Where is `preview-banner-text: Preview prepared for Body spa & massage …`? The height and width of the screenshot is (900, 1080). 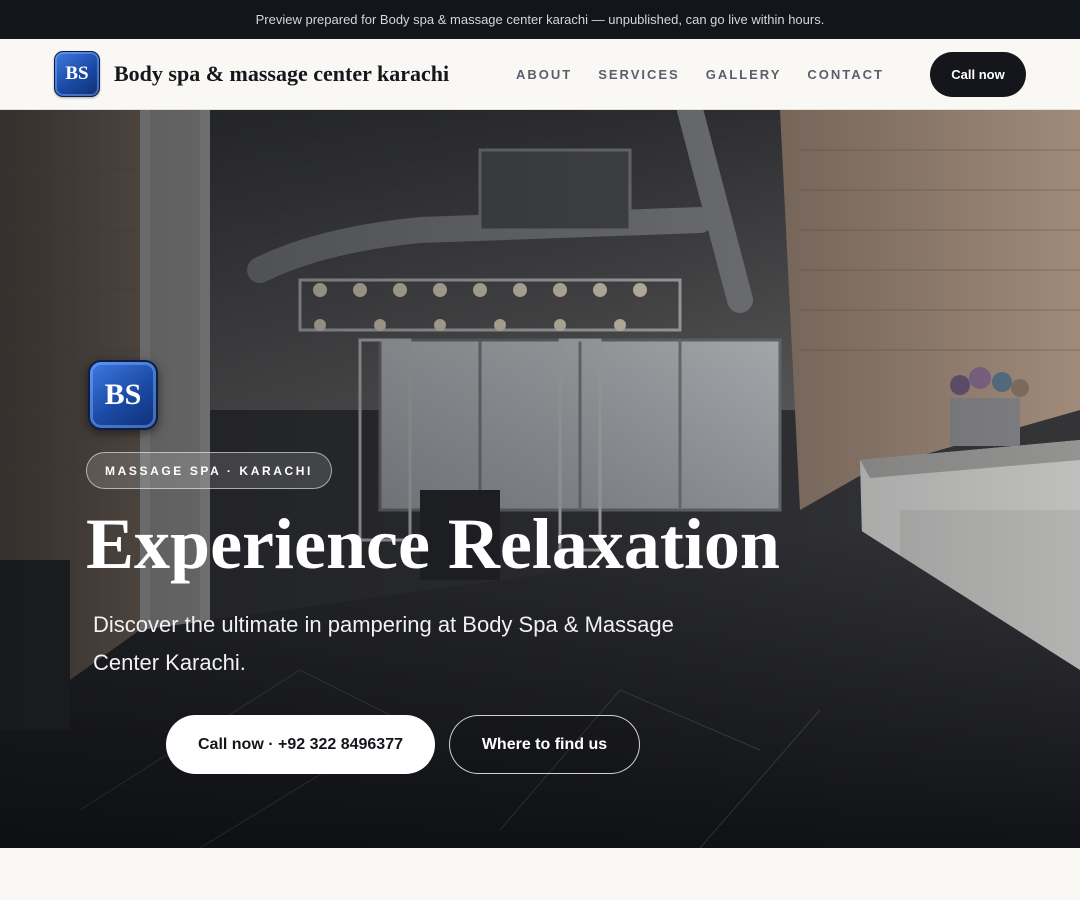
preview-banner-text: Preview prepared for Body spa & massage … is located at coordinates (540, 19).